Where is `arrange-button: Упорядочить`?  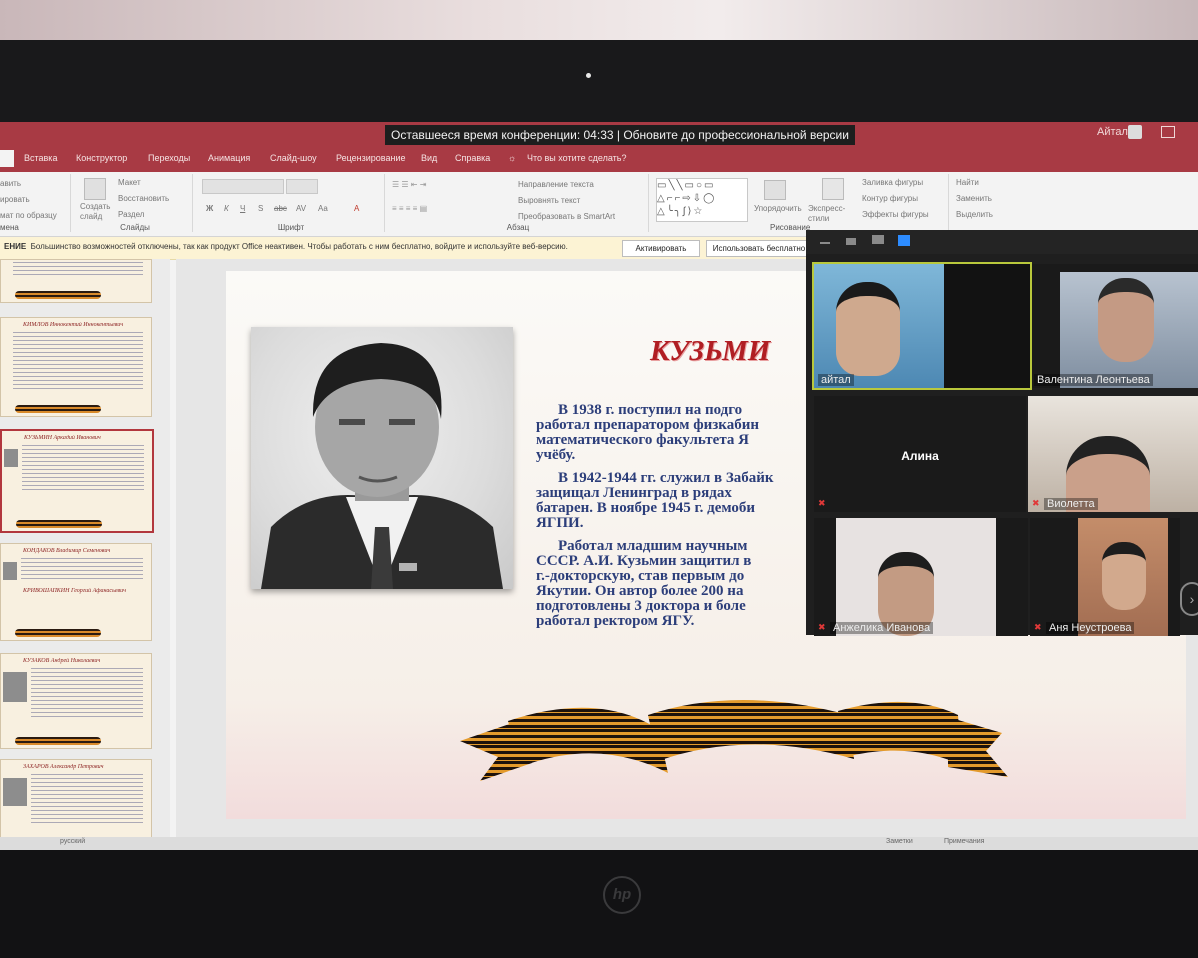
arrange-button: Упорядочить is located at coordinates (778, 208).